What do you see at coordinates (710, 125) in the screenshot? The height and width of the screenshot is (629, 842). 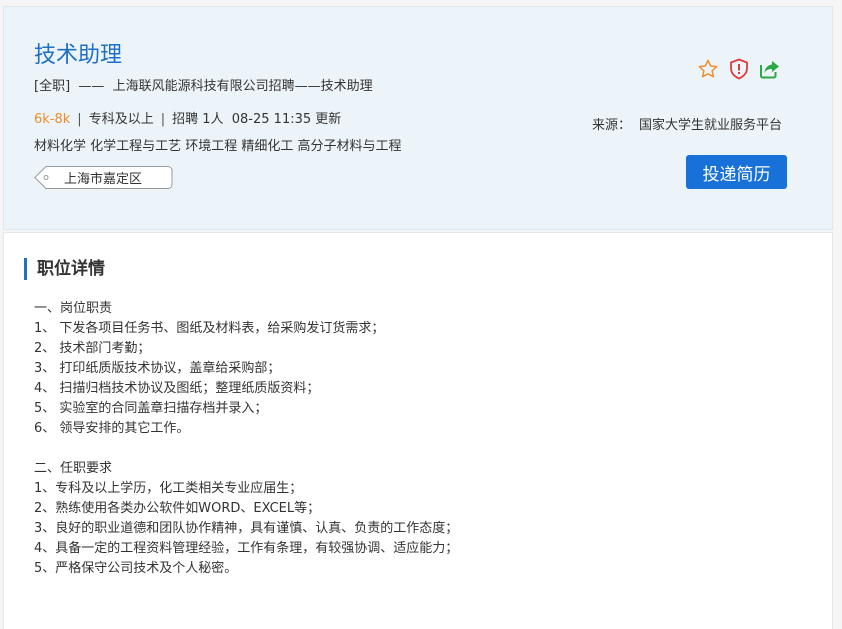 I see `source-value: 国家大学生就业服务平台` at bounding box center [710, 125].